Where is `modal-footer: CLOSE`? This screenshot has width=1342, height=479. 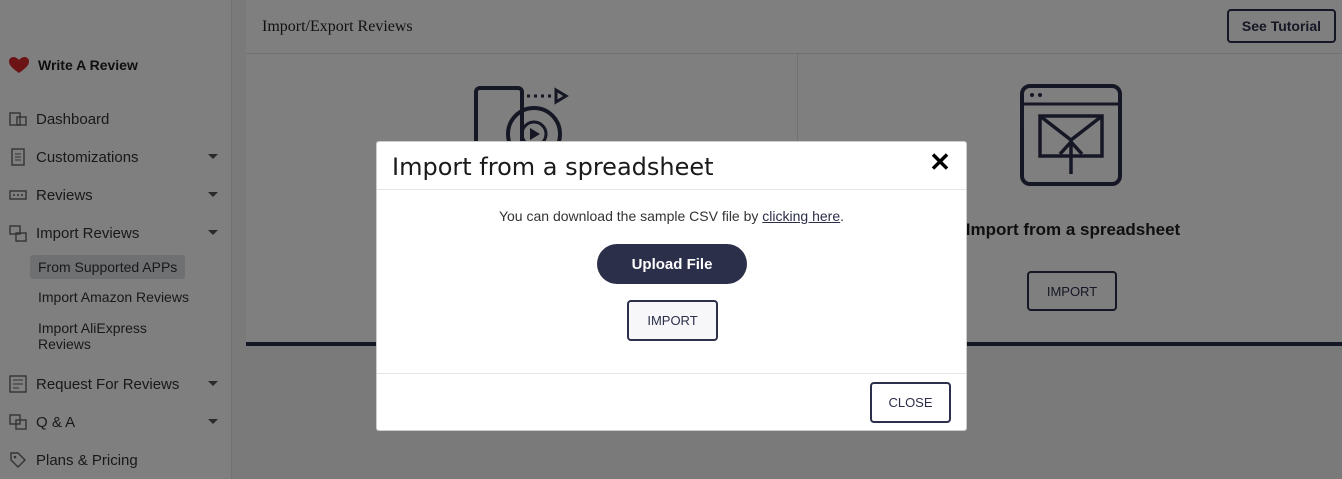
modal-footer: CLOSE is located at coordinates (671, 401).